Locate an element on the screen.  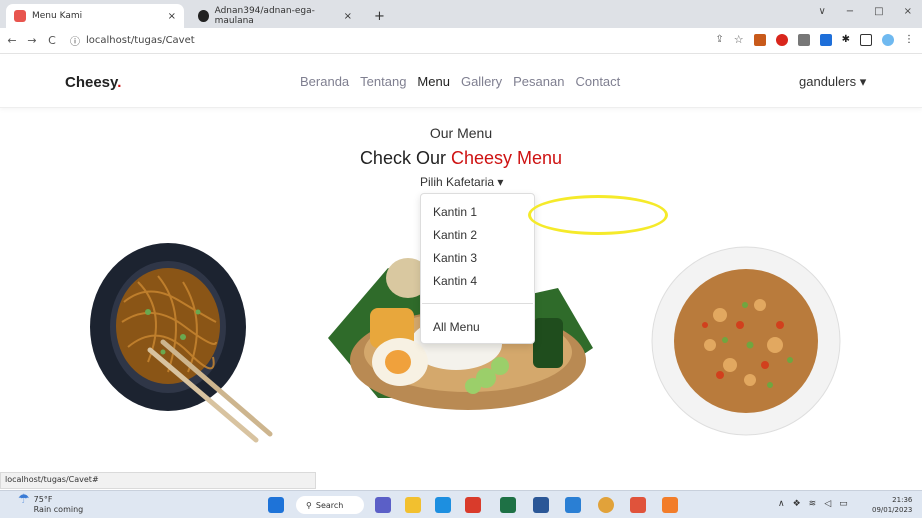
minimize-button: − is located at coordinates (850, 11).